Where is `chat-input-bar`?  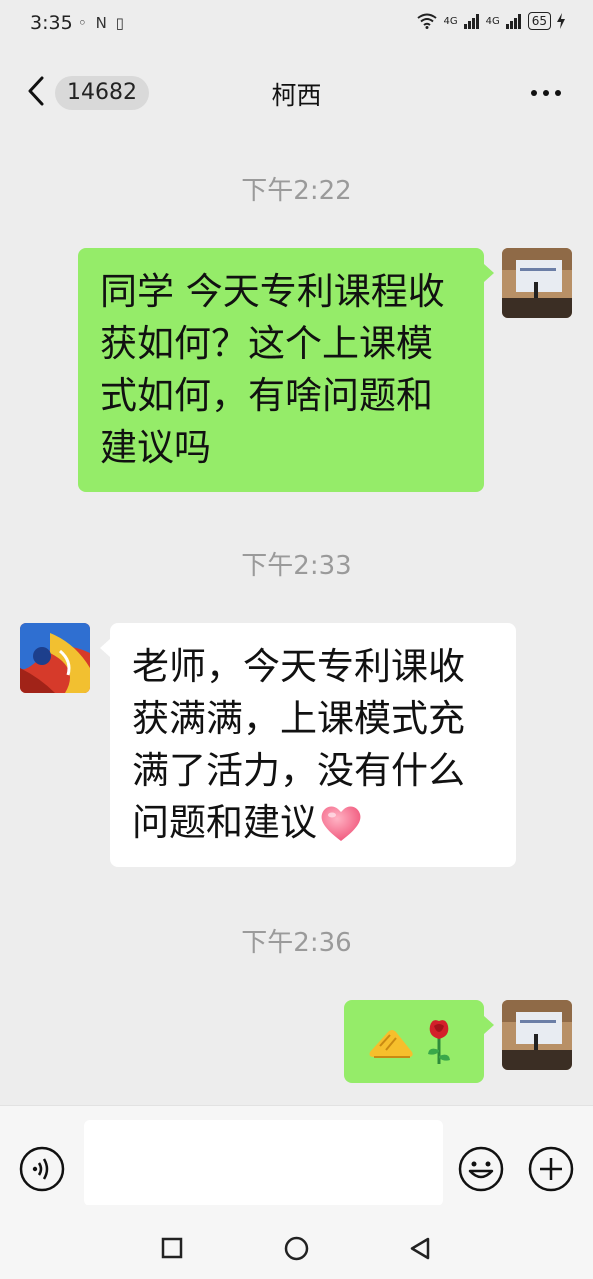
chat-input-bar is located at coordinates (296, 1155).